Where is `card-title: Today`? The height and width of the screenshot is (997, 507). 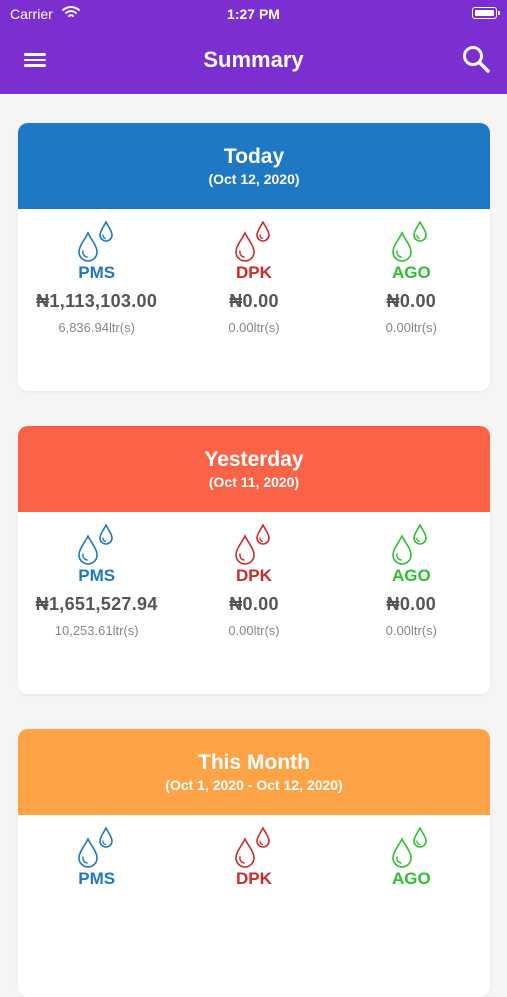 card-title: Today is located at coordinates (254, 156).